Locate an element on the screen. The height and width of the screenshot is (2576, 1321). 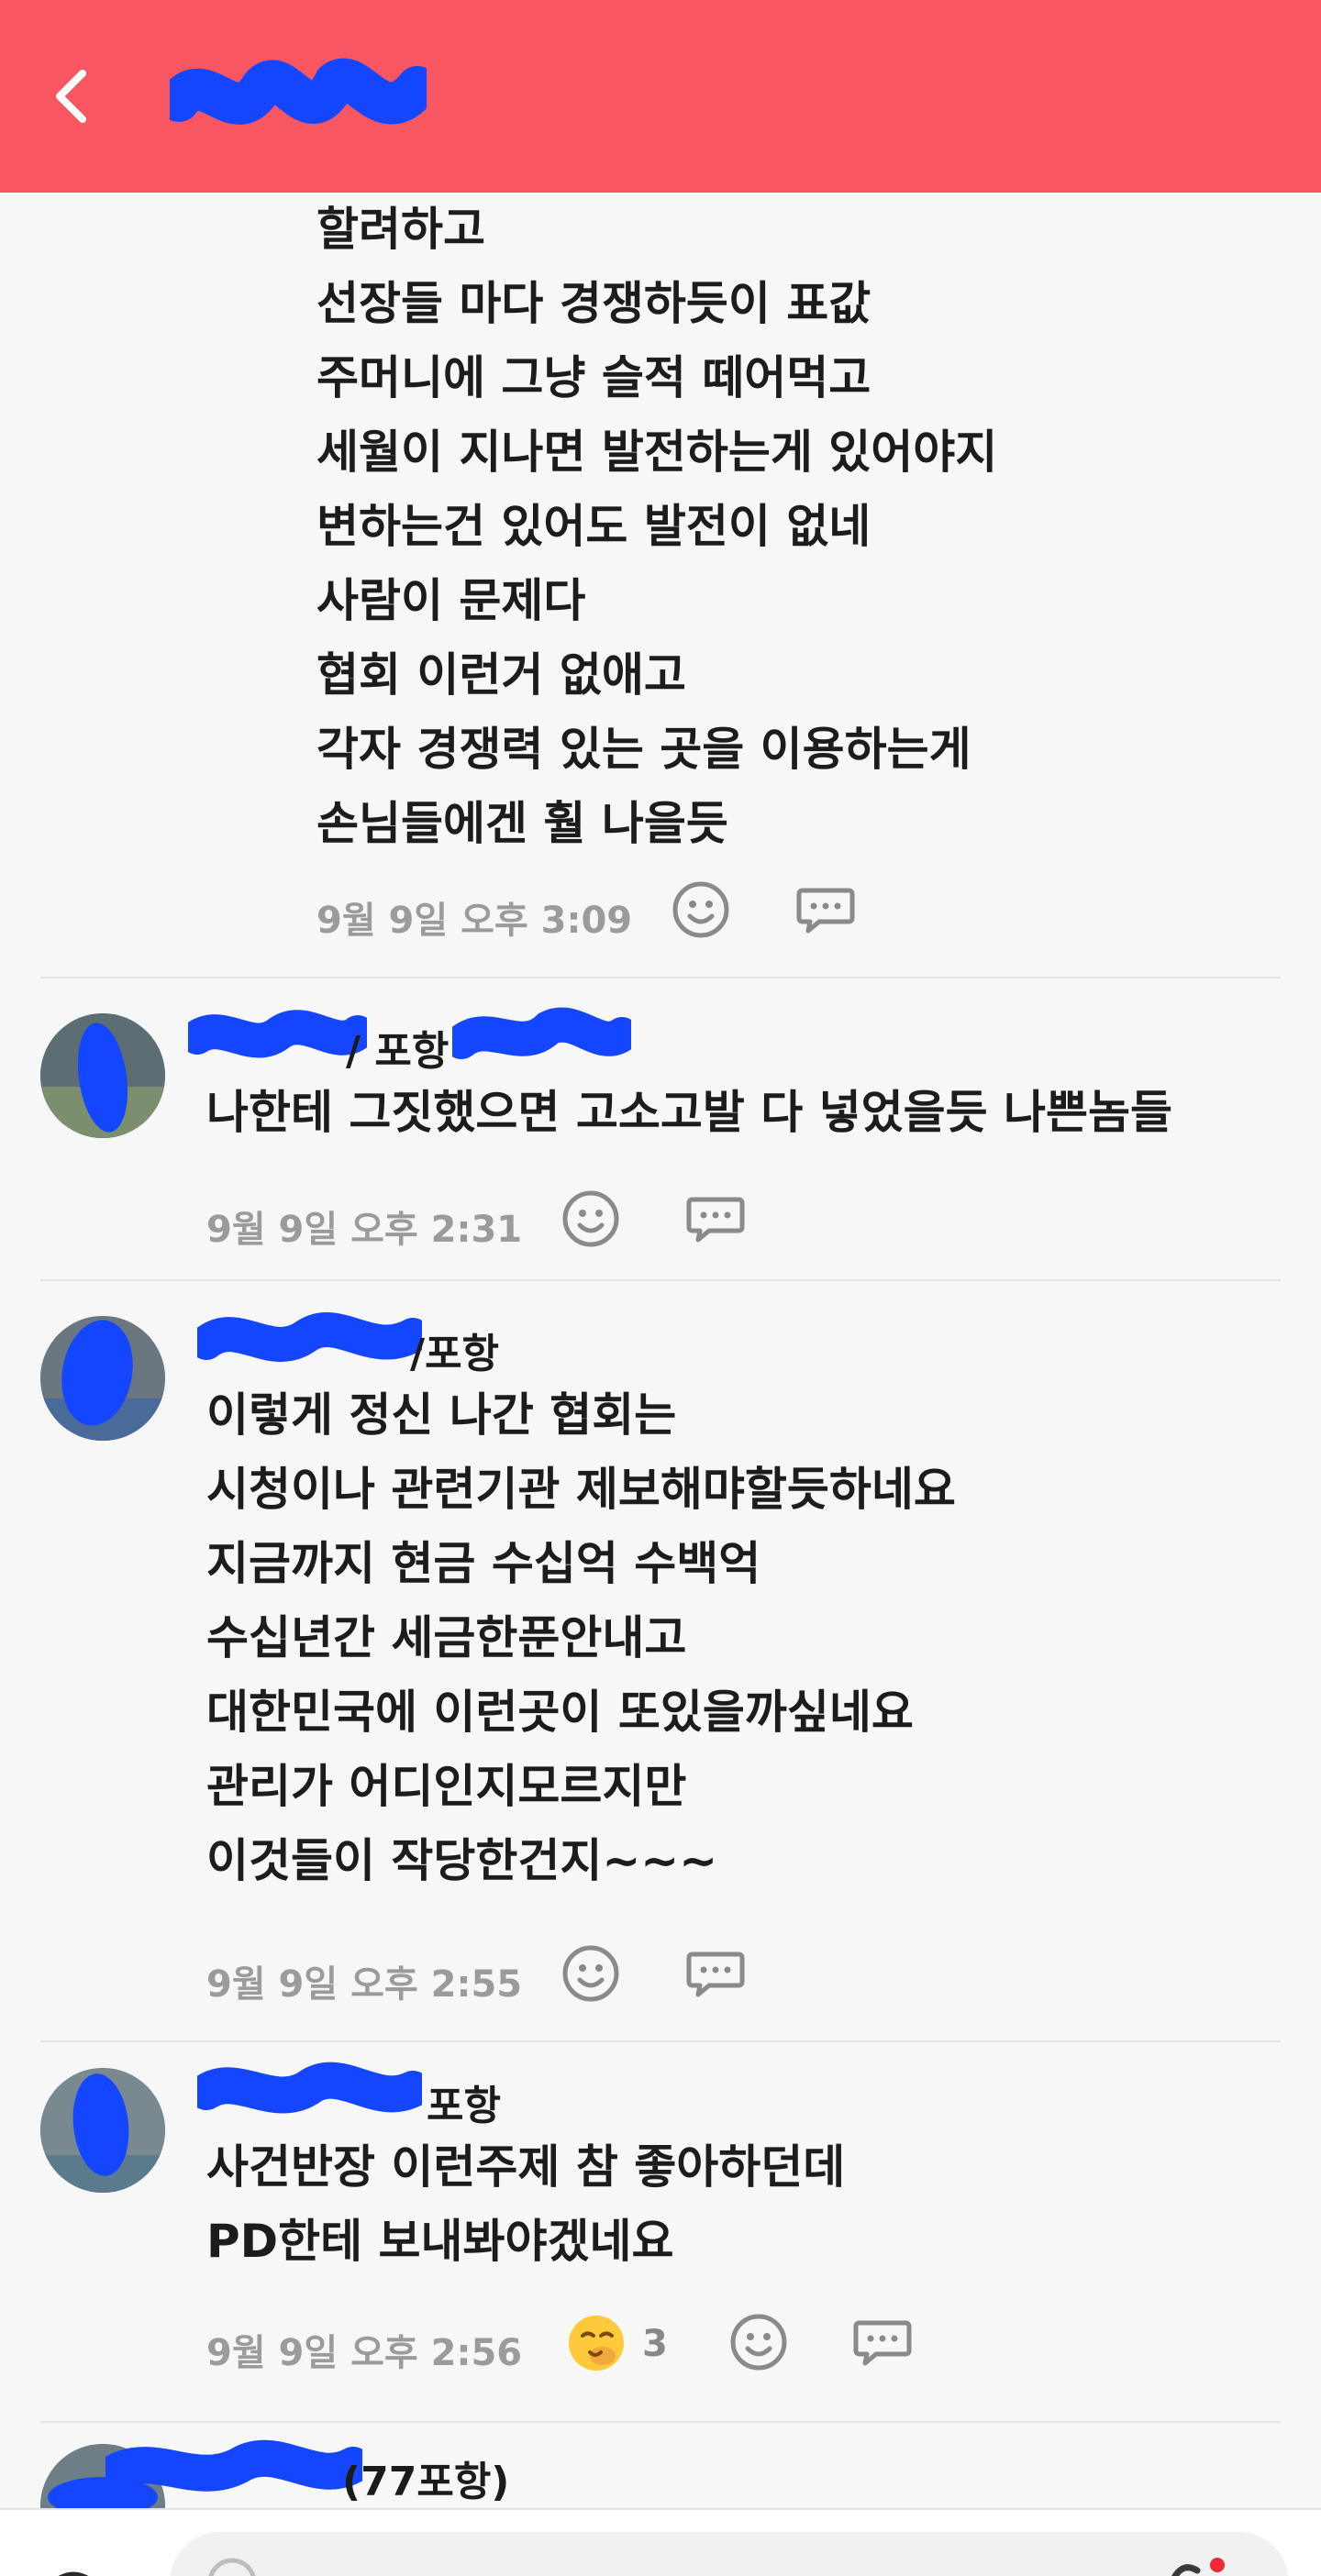
comment-line: 선장들 마다 경쟁하듯이 표값 is located at coordinates (593, 303).